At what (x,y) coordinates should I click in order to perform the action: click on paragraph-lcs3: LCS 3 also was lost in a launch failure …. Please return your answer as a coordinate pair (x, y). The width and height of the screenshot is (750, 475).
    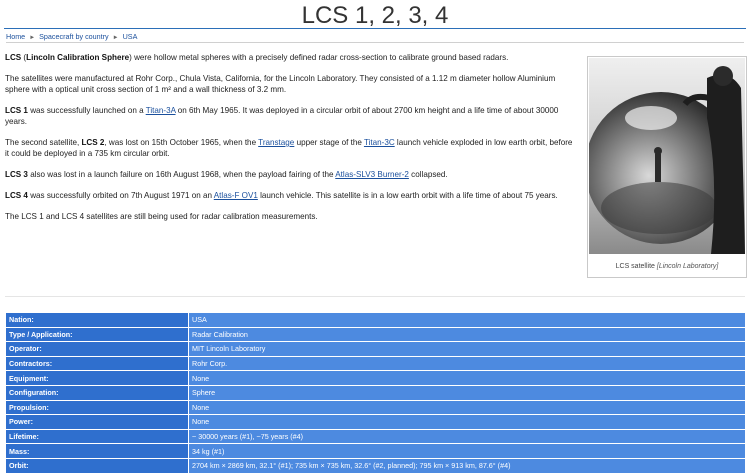
    Looking at the image, I should click on (291, 174).